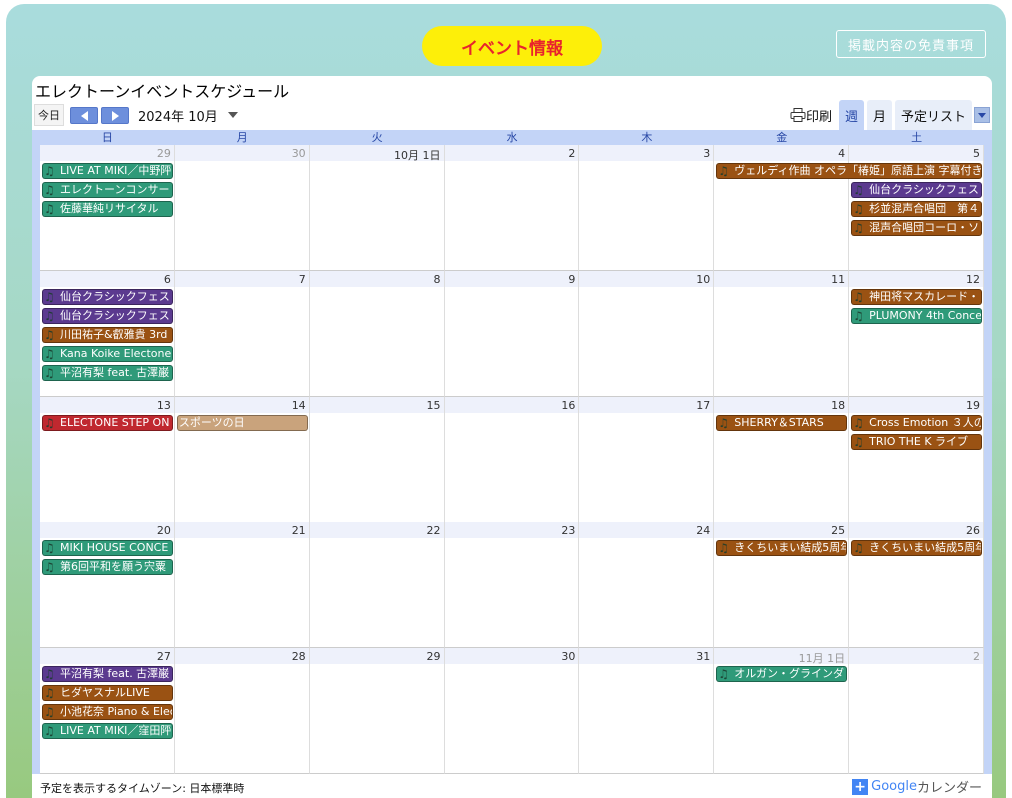 The width and height of the screenshot is (1012, 798). I want to click on tab-week: 週, so click(851, 115).